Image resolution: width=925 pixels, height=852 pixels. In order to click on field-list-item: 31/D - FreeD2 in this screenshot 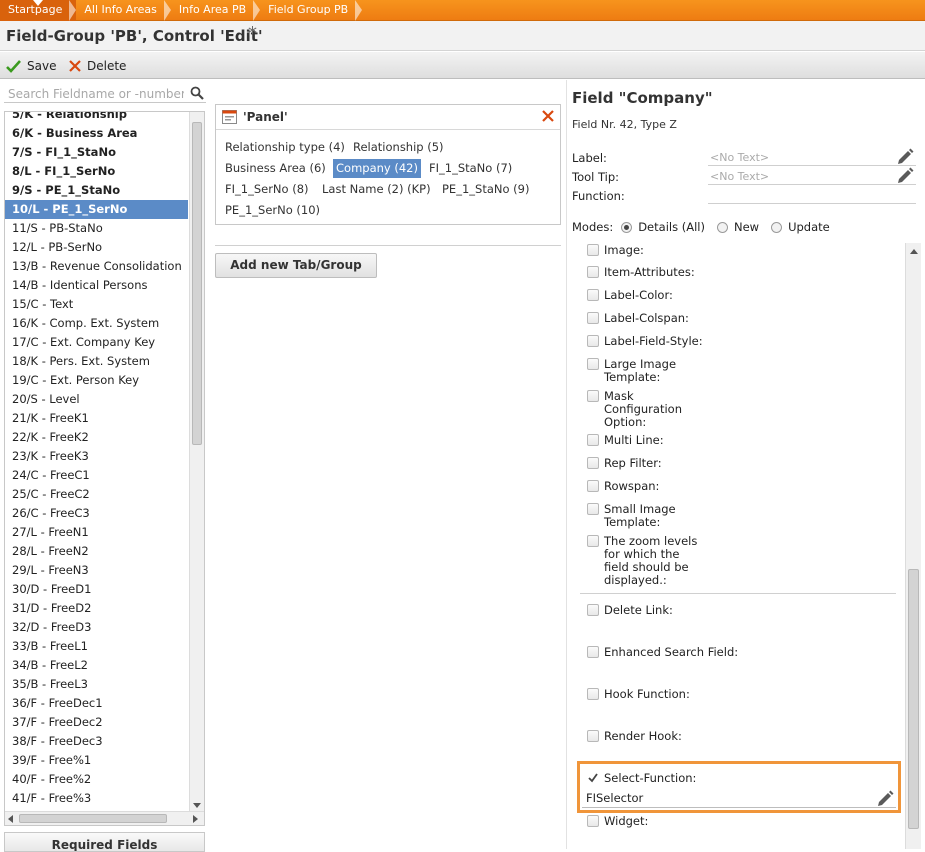, I will do `click(96, 608)`.